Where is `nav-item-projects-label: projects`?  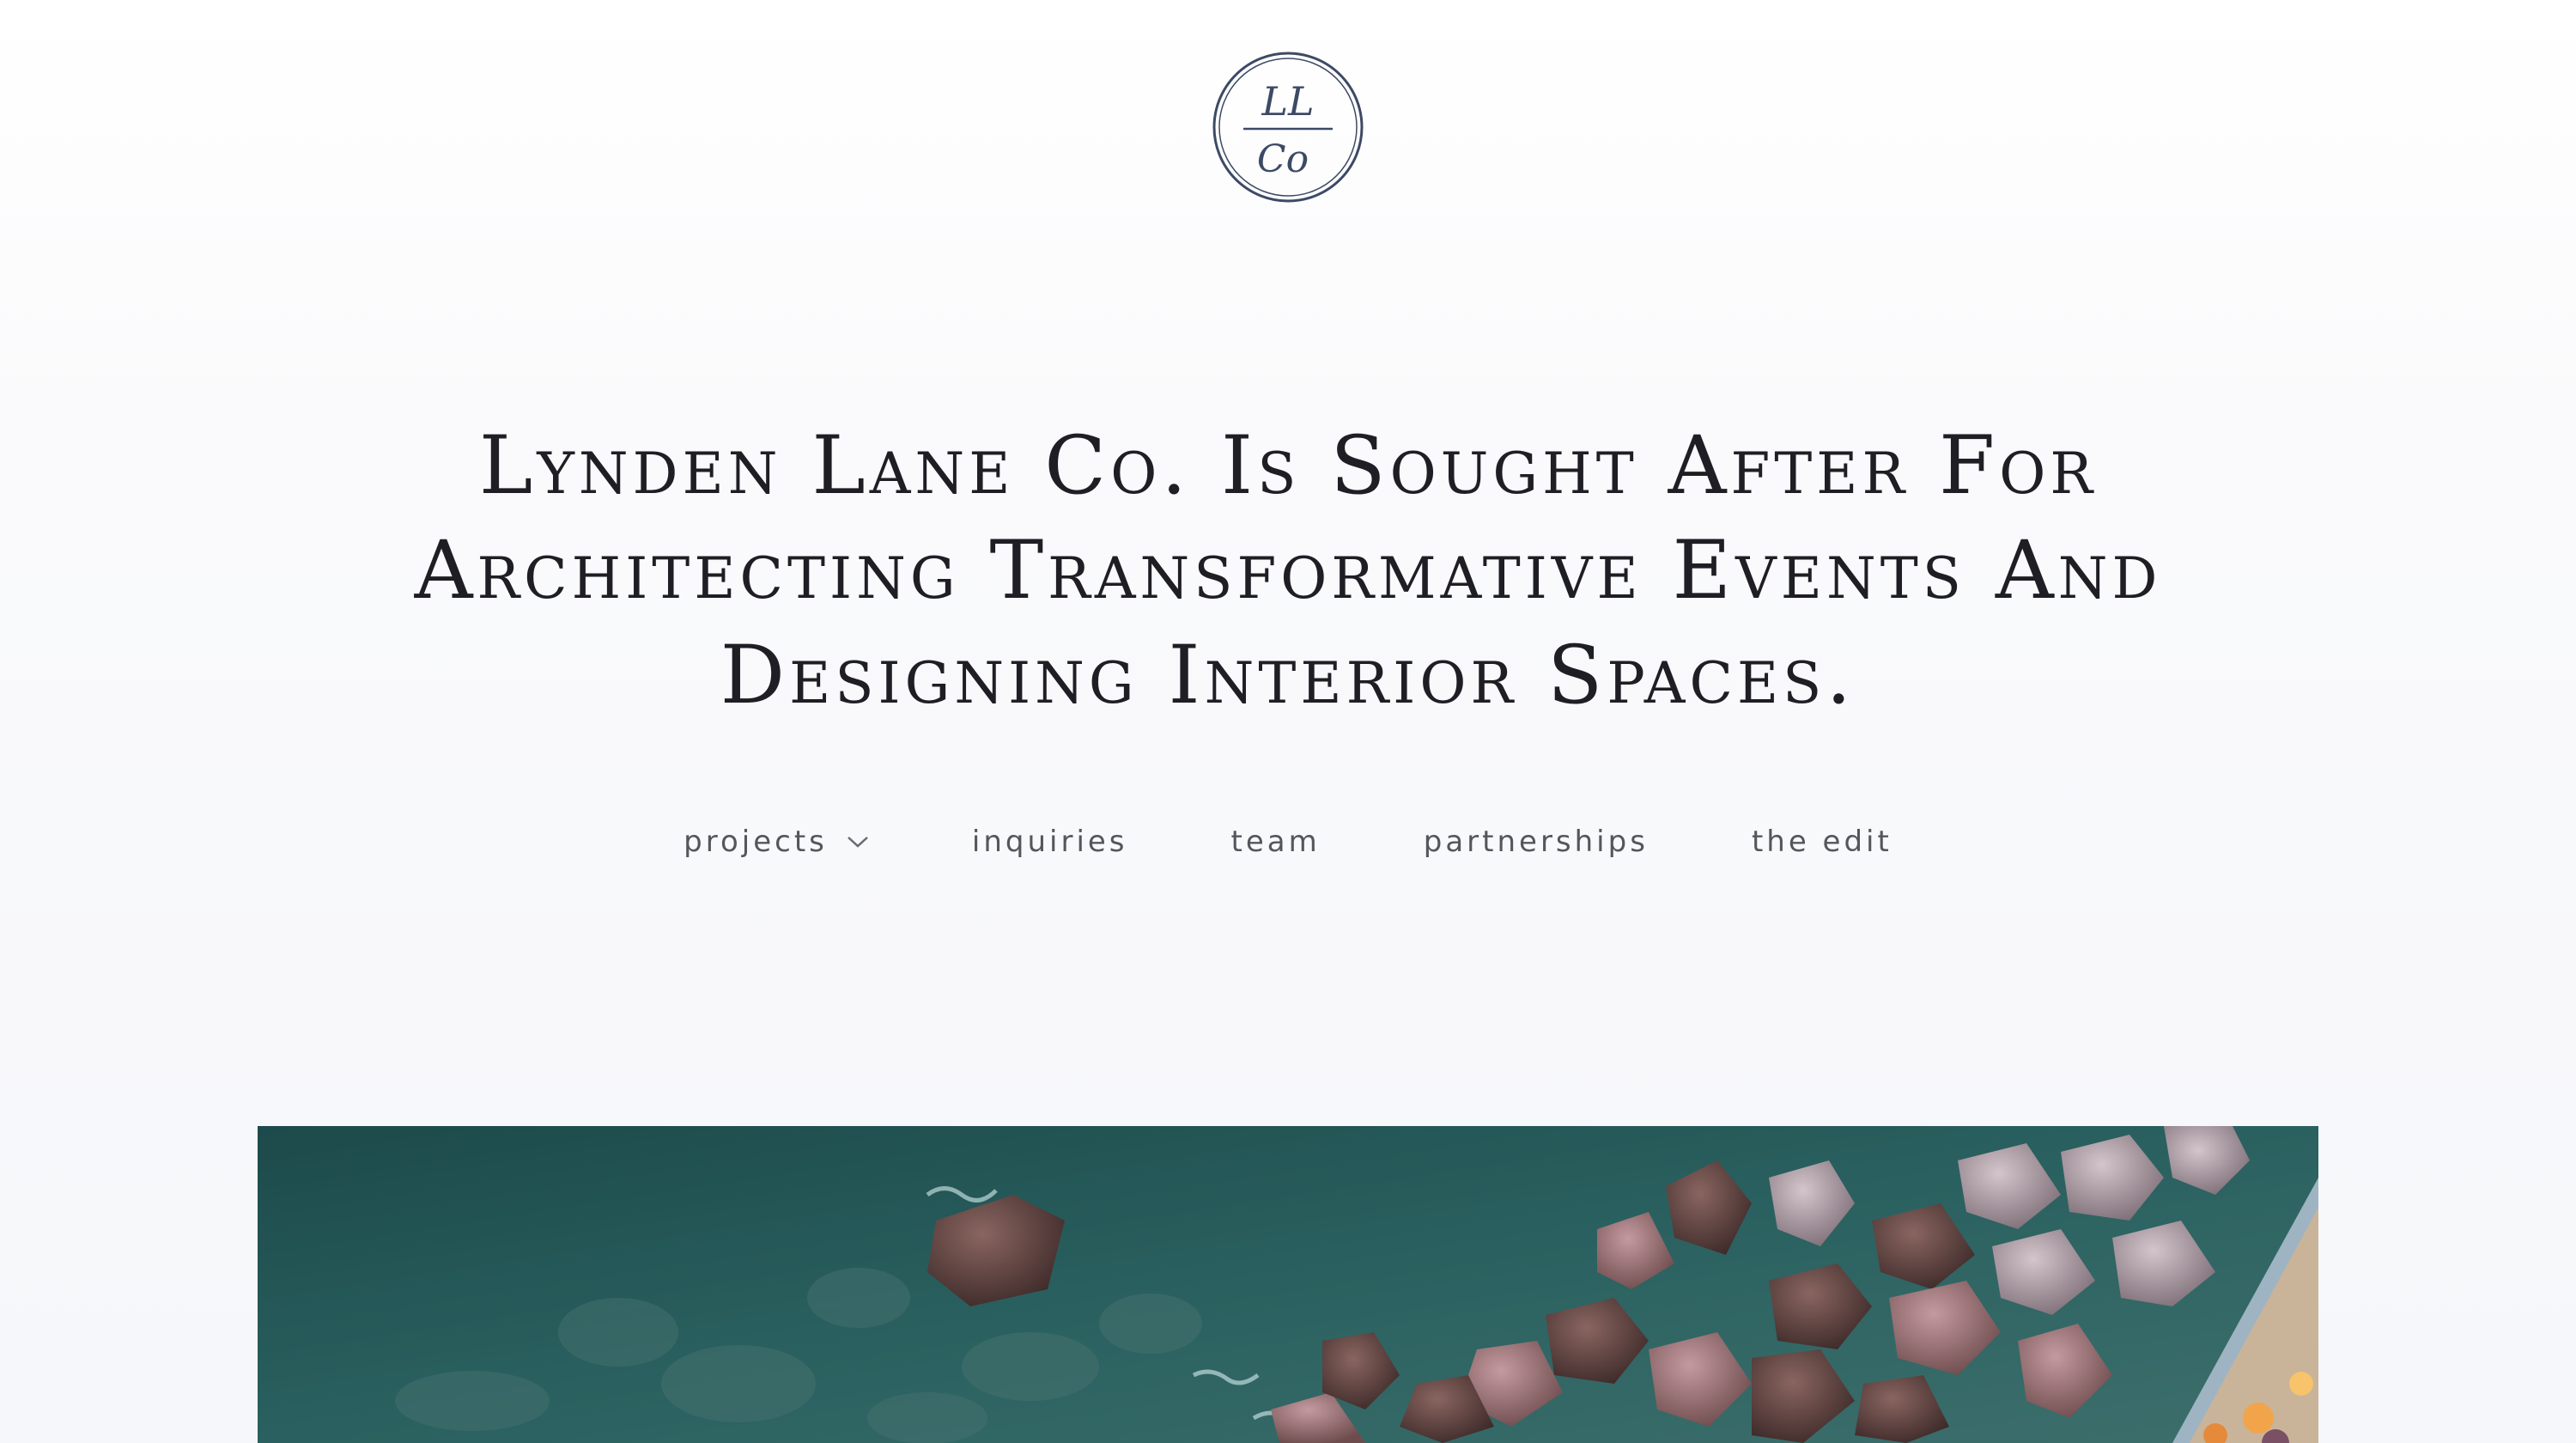 nav-item-projects-label: projects is located at coordinates (755, 842).